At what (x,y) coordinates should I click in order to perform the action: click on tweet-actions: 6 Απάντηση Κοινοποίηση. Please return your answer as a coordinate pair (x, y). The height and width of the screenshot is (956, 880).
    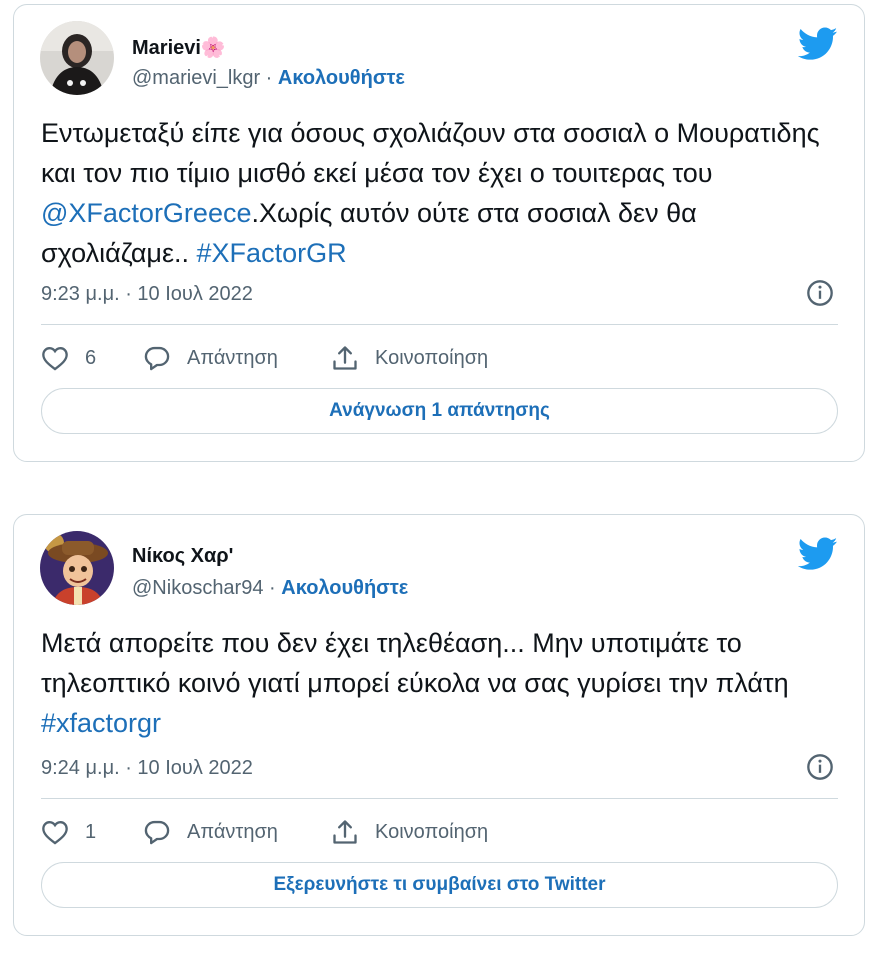
    Looking at the image, I should click on (437, 358).